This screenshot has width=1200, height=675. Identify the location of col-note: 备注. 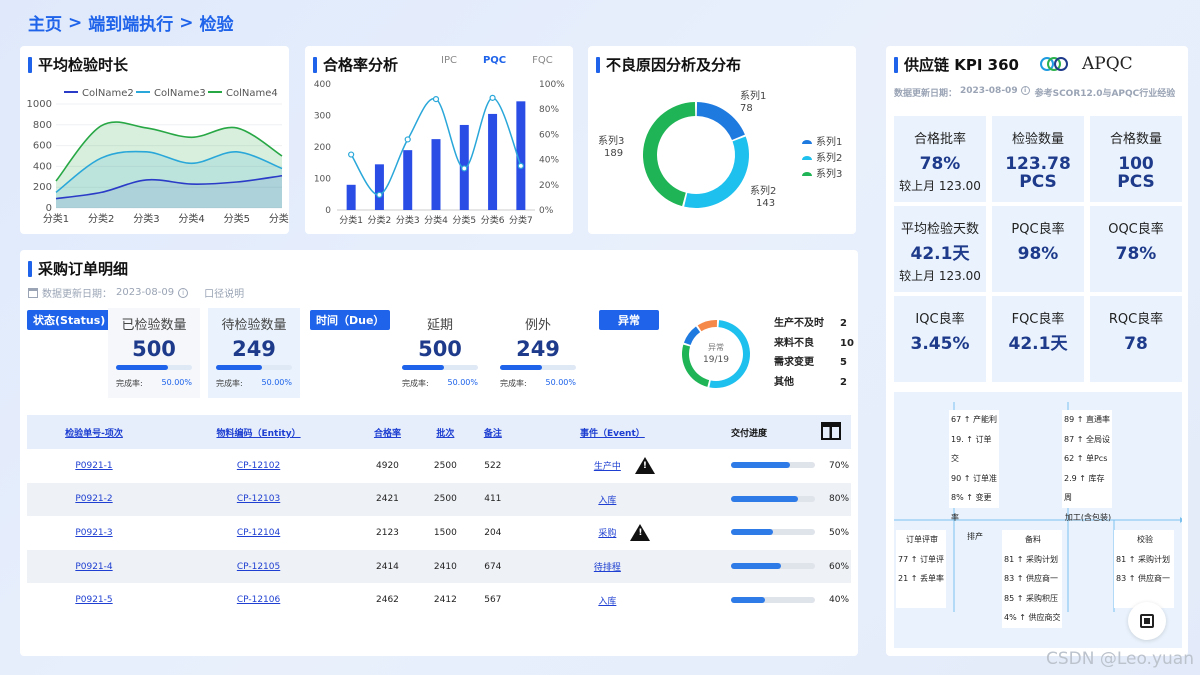
(492, 432).